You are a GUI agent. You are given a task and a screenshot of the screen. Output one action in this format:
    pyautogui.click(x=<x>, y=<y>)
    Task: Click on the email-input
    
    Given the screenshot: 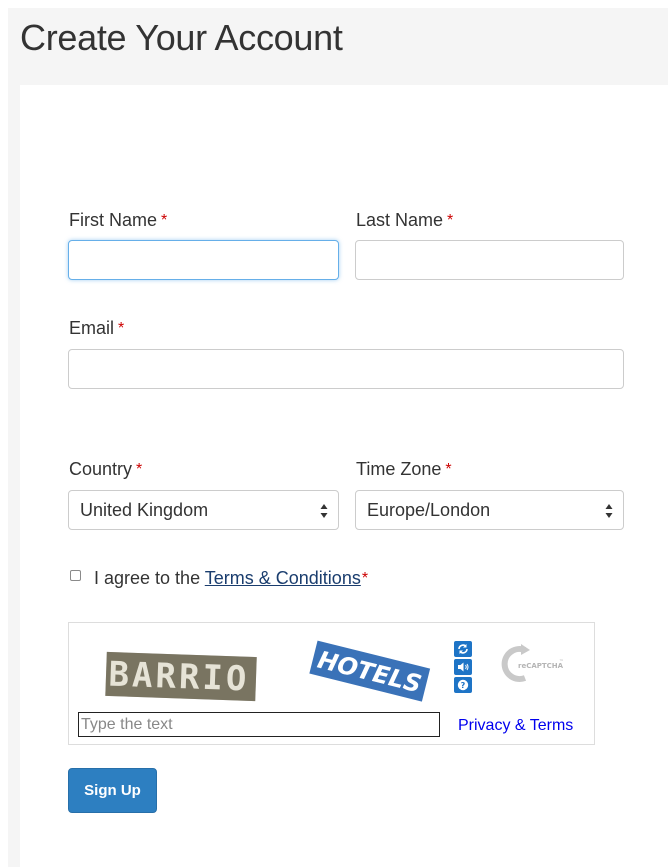 What is the action you would take?
    pyautogui.click(x=346, y=369)
    